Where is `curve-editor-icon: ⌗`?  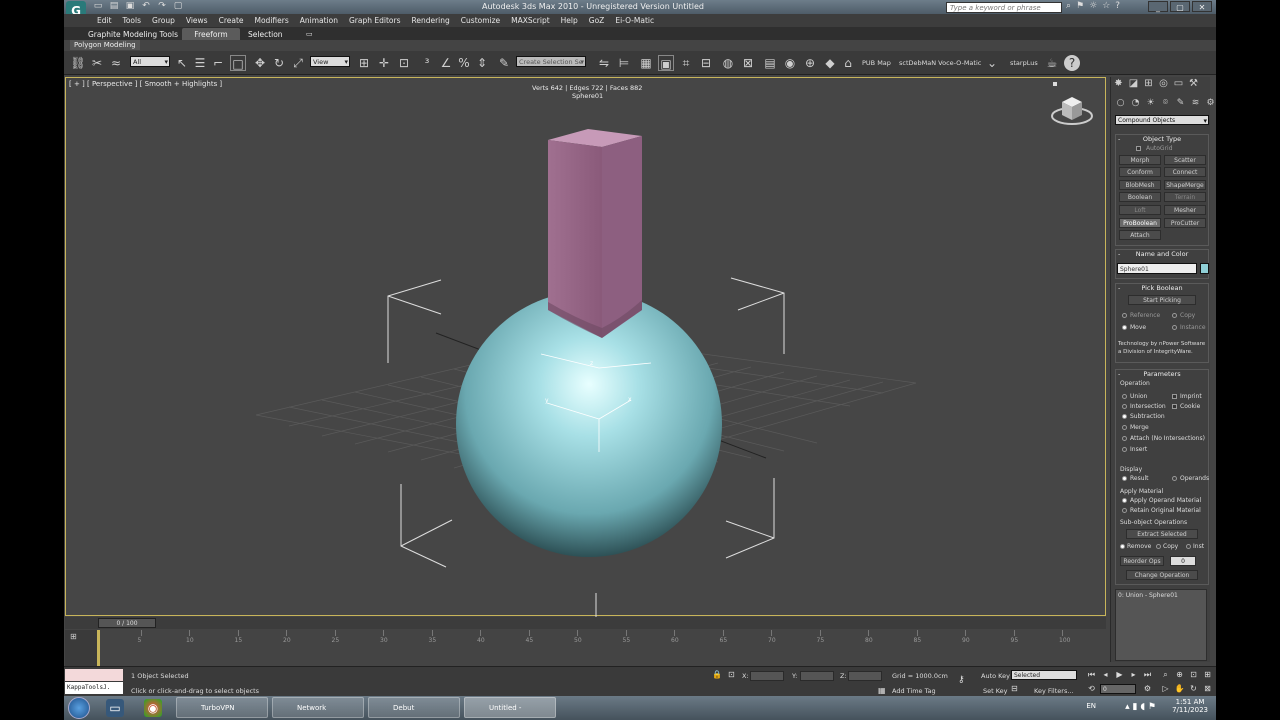 curve-editor-icon: ⌗ is located at coordinates (686, 63).